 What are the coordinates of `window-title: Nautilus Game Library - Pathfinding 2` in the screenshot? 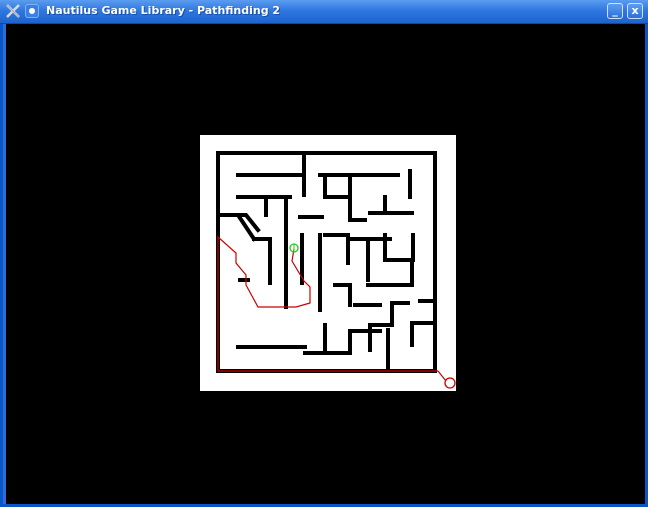 It's located at (163, 10).